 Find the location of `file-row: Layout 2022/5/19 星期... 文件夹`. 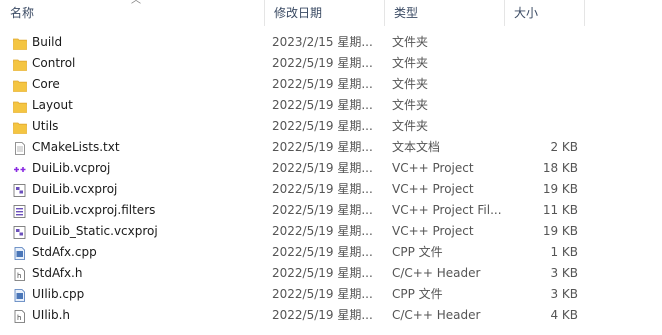

file-row: Layout 2022/5/19 星期... 文件夹 is located at coordinates (331, 105).